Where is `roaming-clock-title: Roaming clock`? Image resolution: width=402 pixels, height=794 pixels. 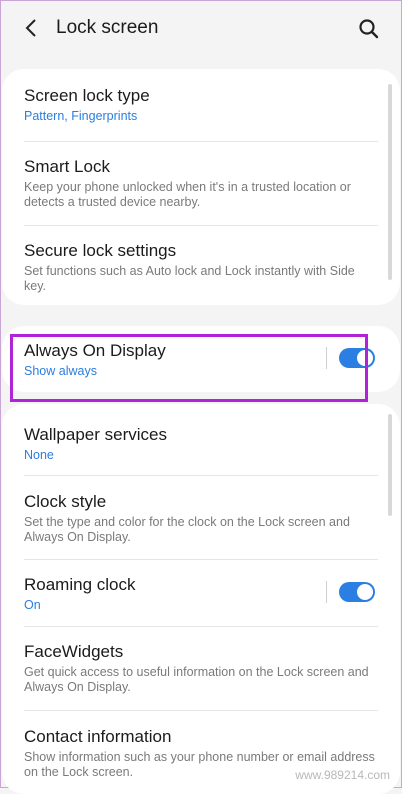 roaming-clock-title: Roaming clock is located at coordinates (80, 584).